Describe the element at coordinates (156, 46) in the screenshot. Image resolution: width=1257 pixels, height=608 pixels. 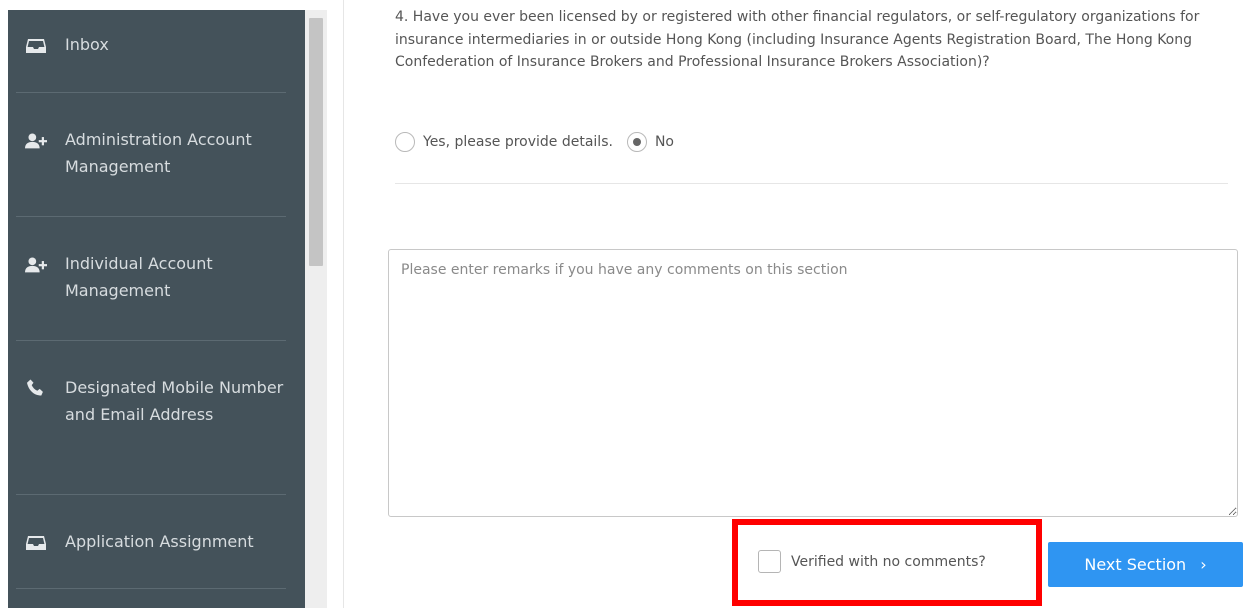
I see `sidebar-item-inbox: Inbox` at that location.